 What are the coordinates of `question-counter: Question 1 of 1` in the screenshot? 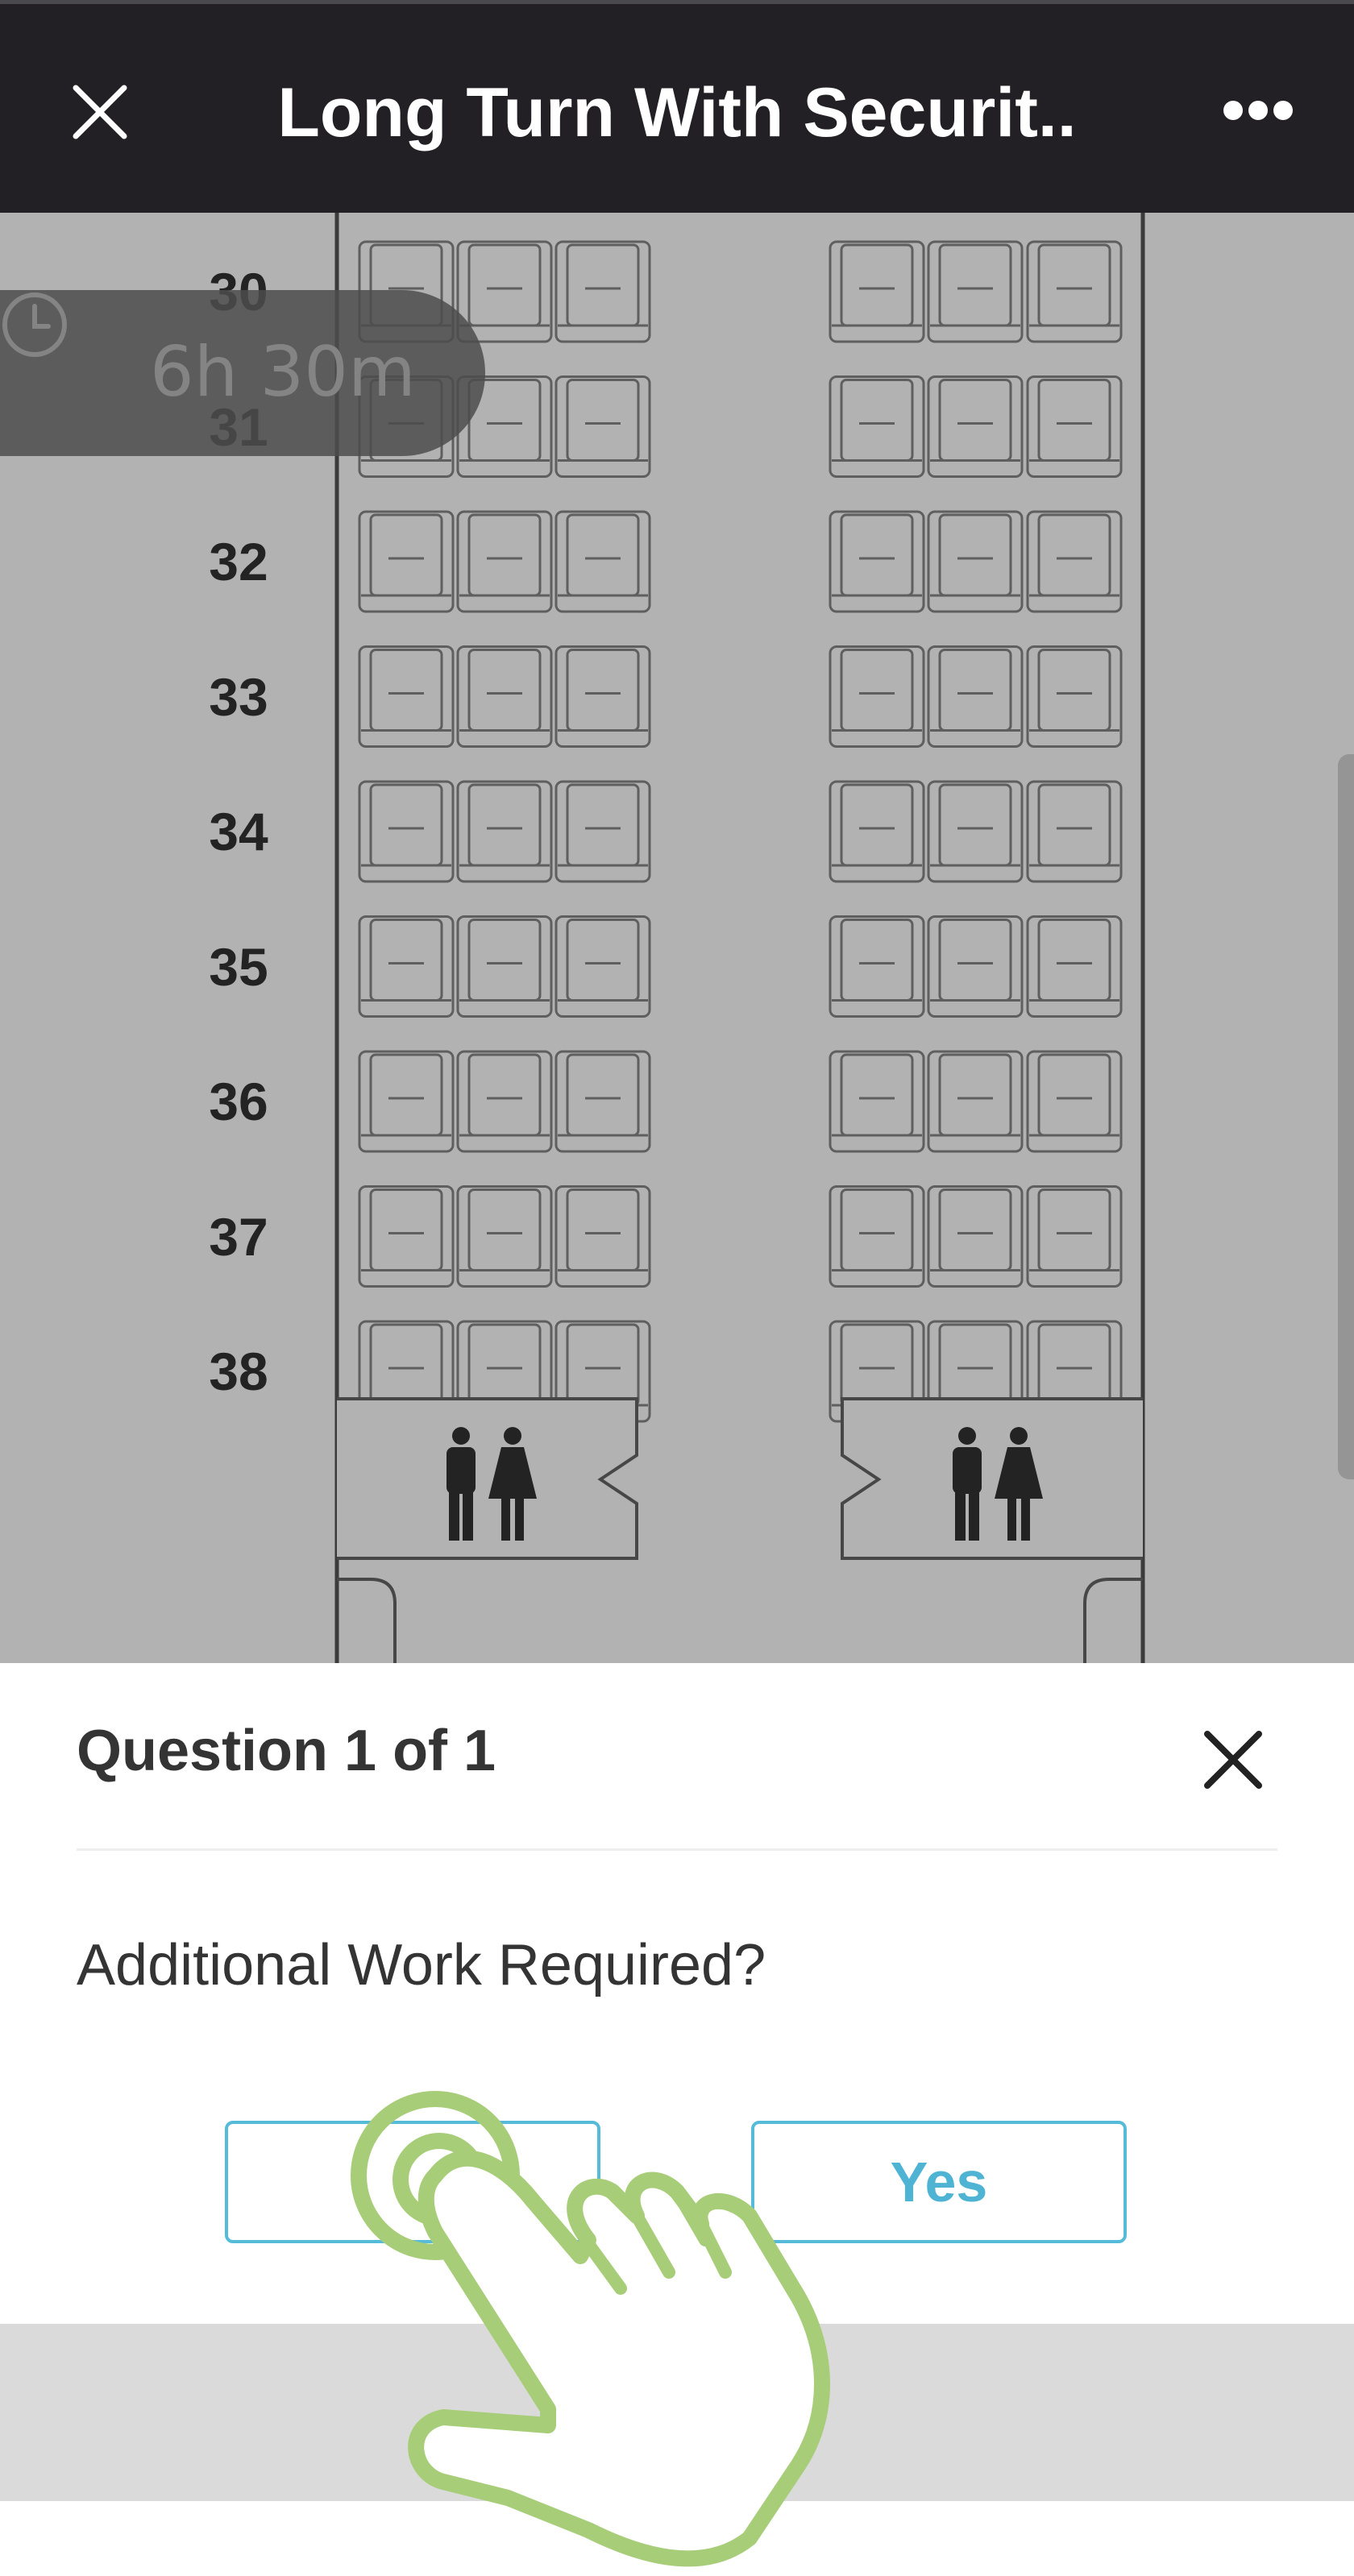 It's located at (286, 1751).